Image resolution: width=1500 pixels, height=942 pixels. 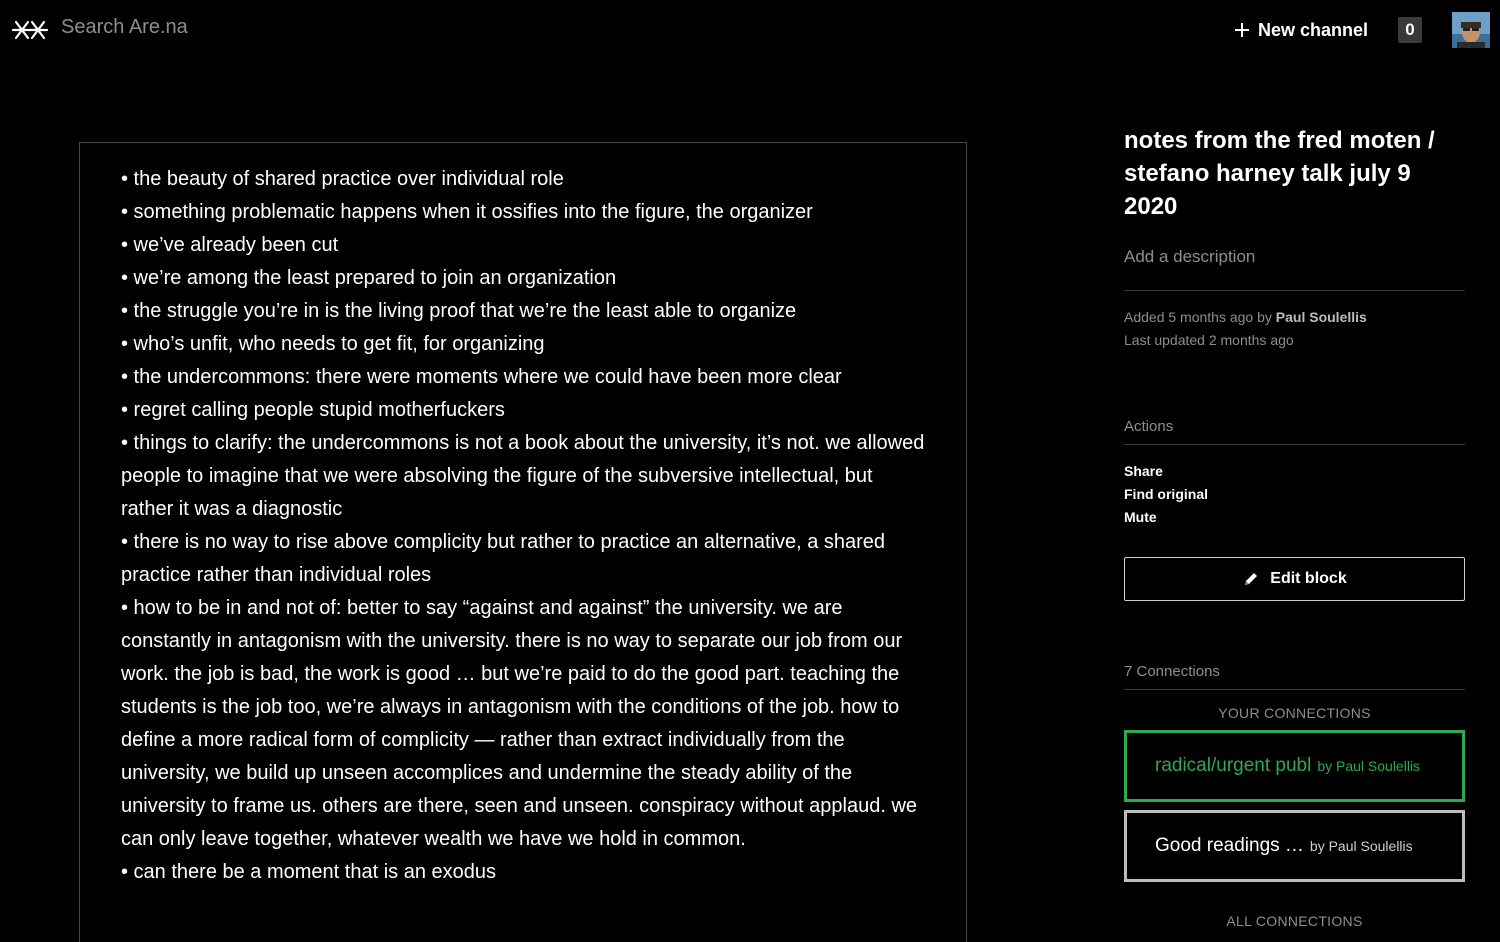 What do you see at coordinates (230, 245) in the screenshot?
I see `block-paragraph: • we’ve already been cut` at bounding box center [230, 245].